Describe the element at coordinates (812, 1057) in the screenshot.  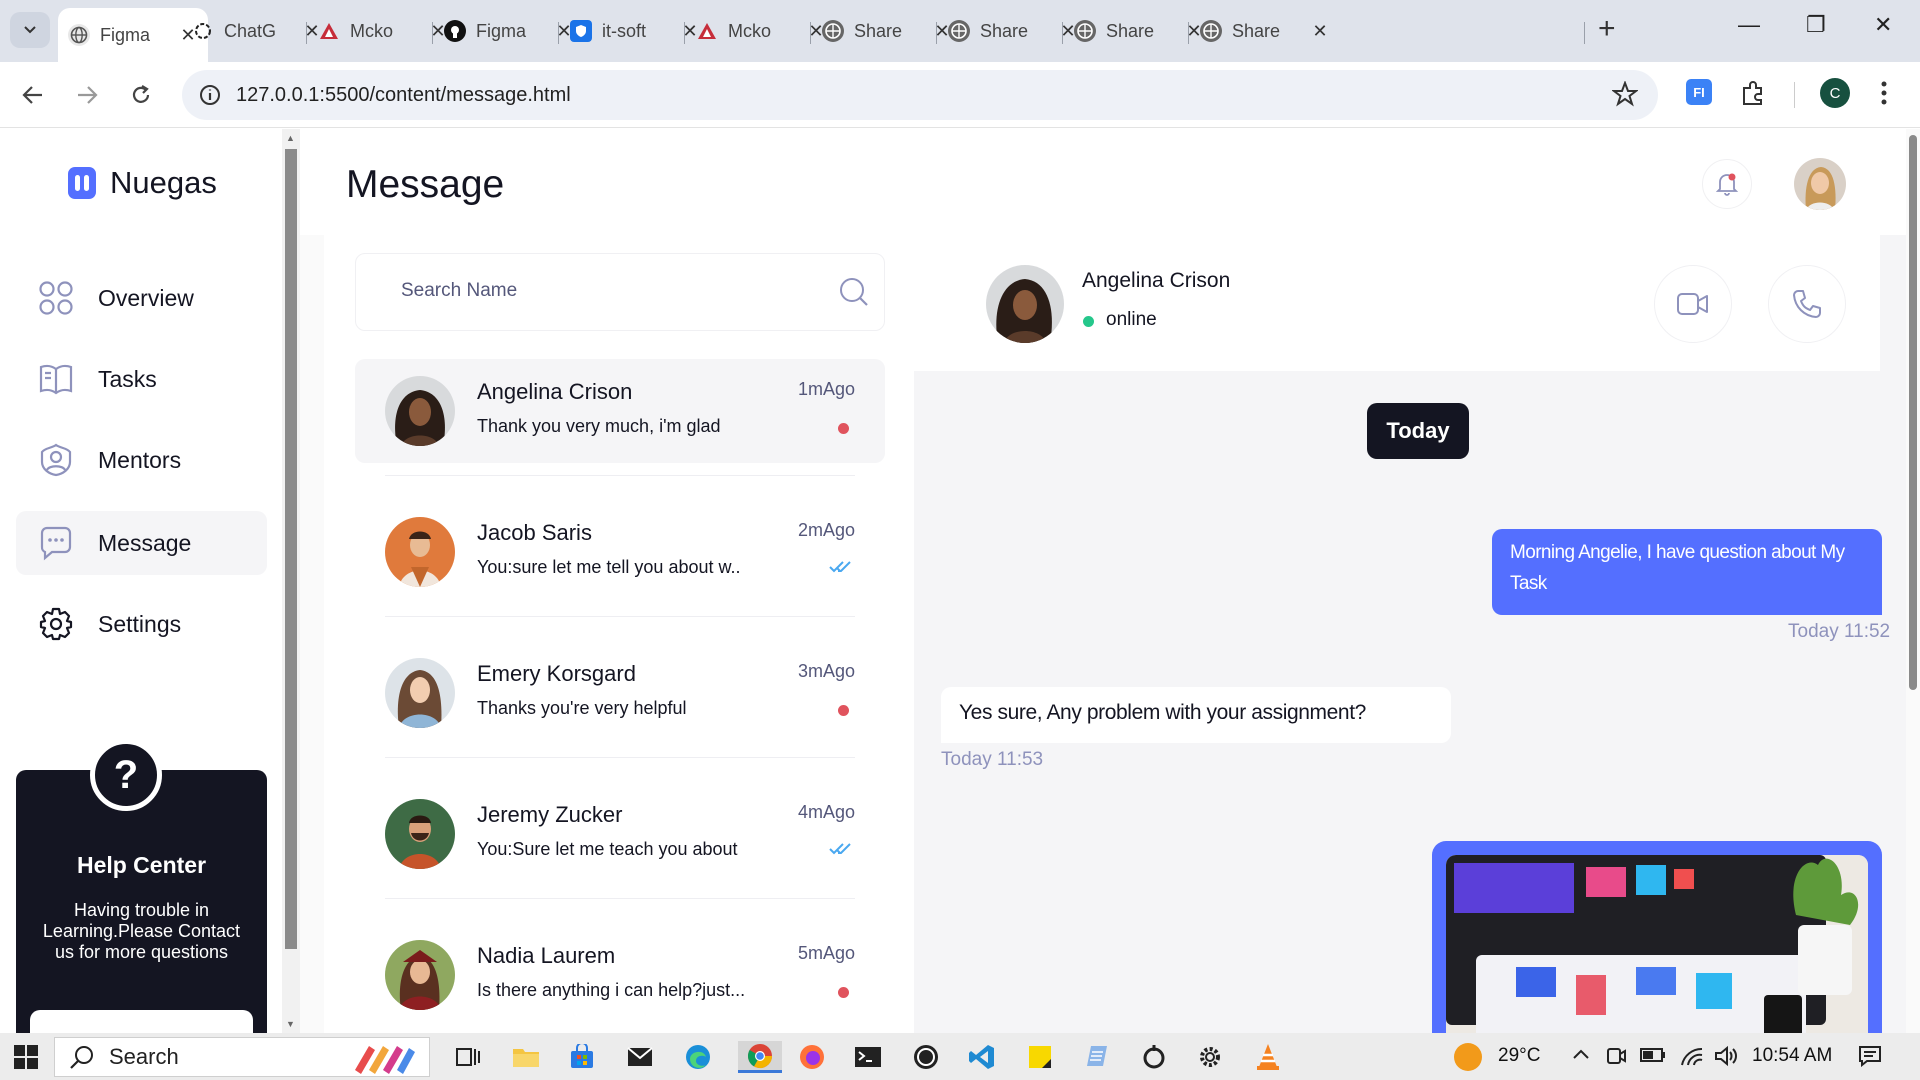
I see `firefox-icon` at that location.